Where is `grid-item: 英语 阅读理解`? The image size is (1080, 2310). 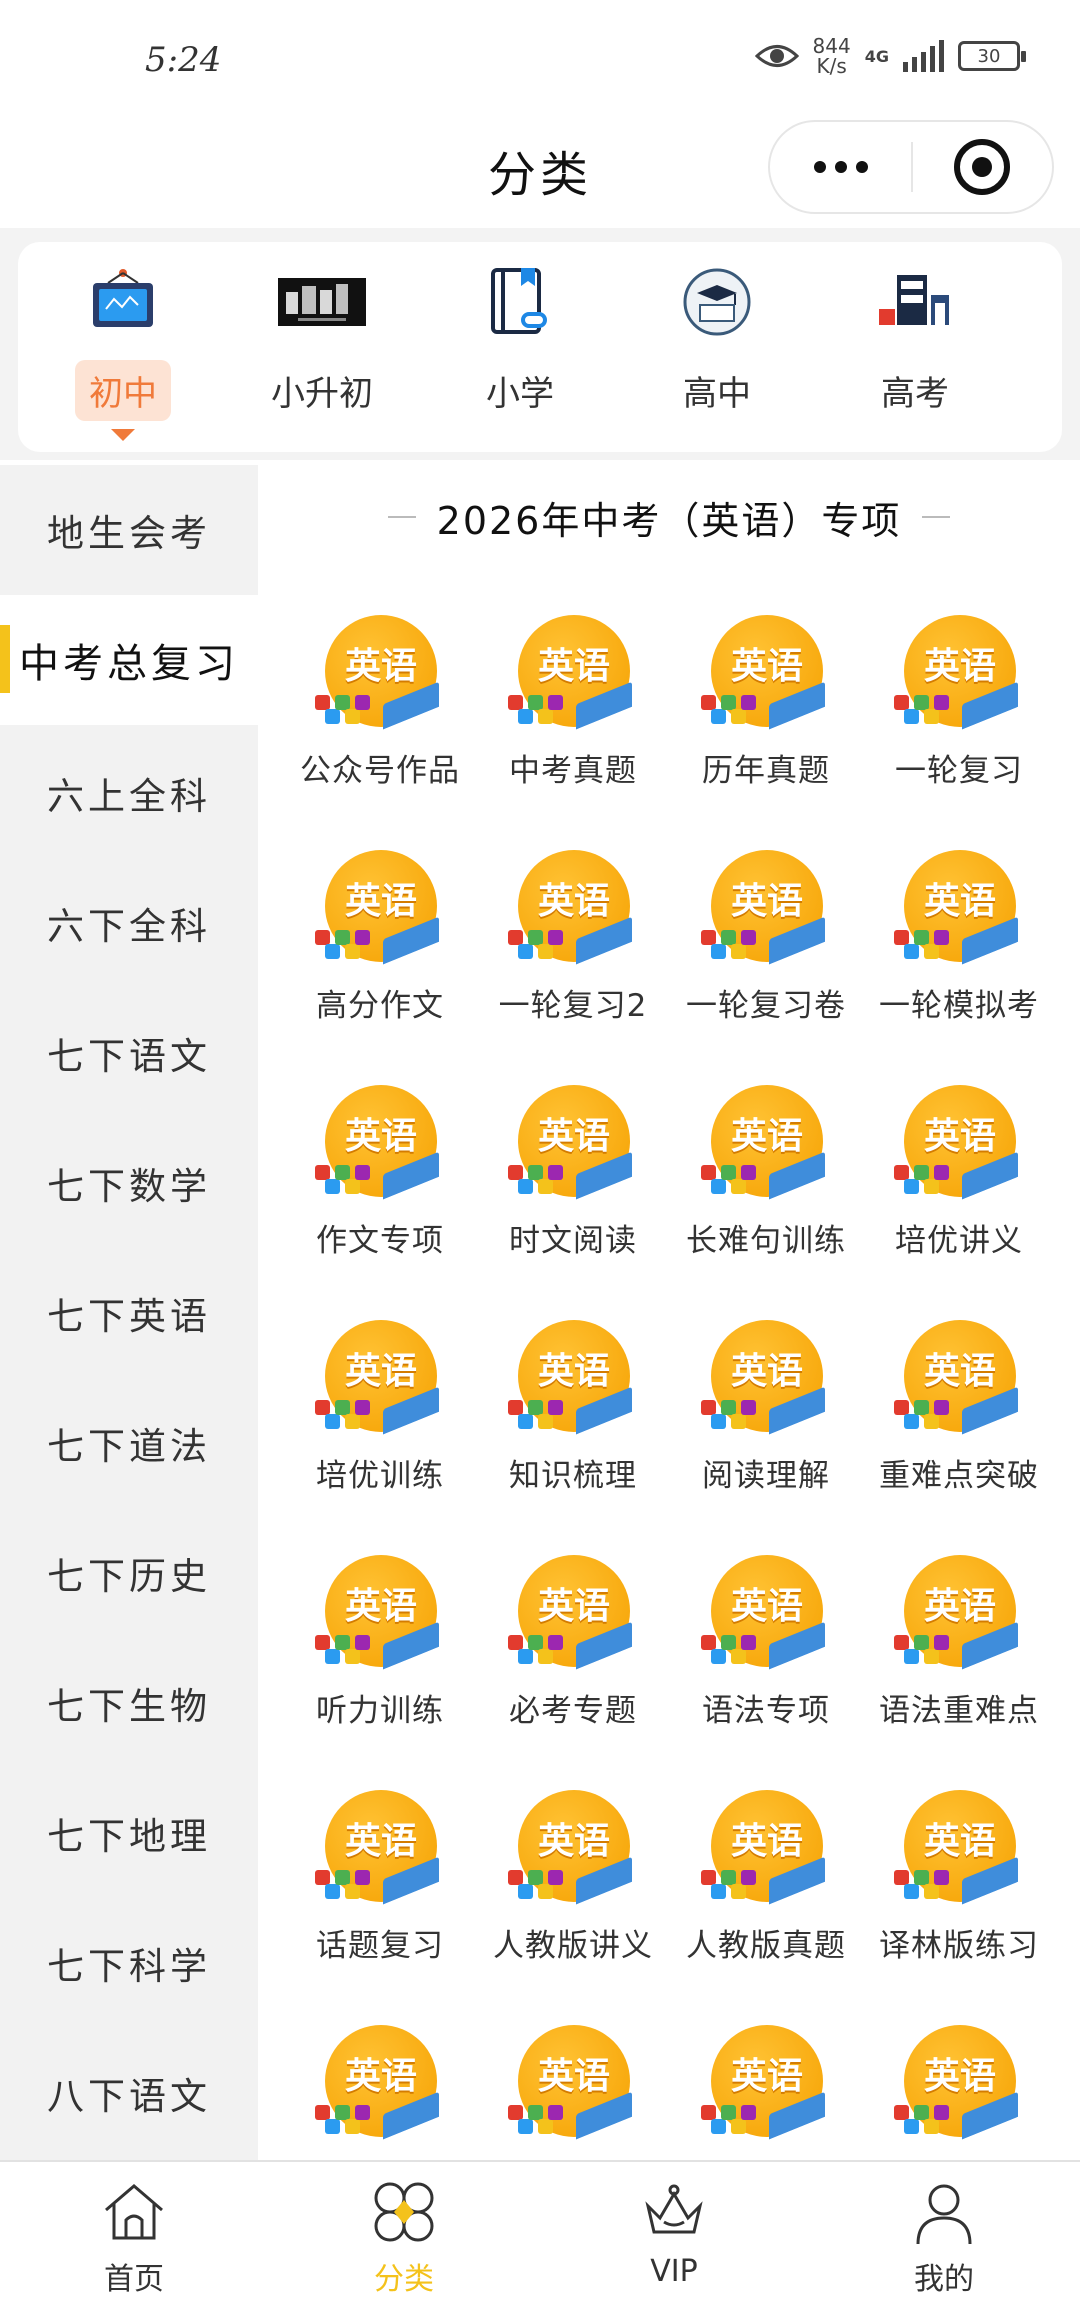 grid-item: 英语 阅读理解 is located at coordinates (766, 1420).